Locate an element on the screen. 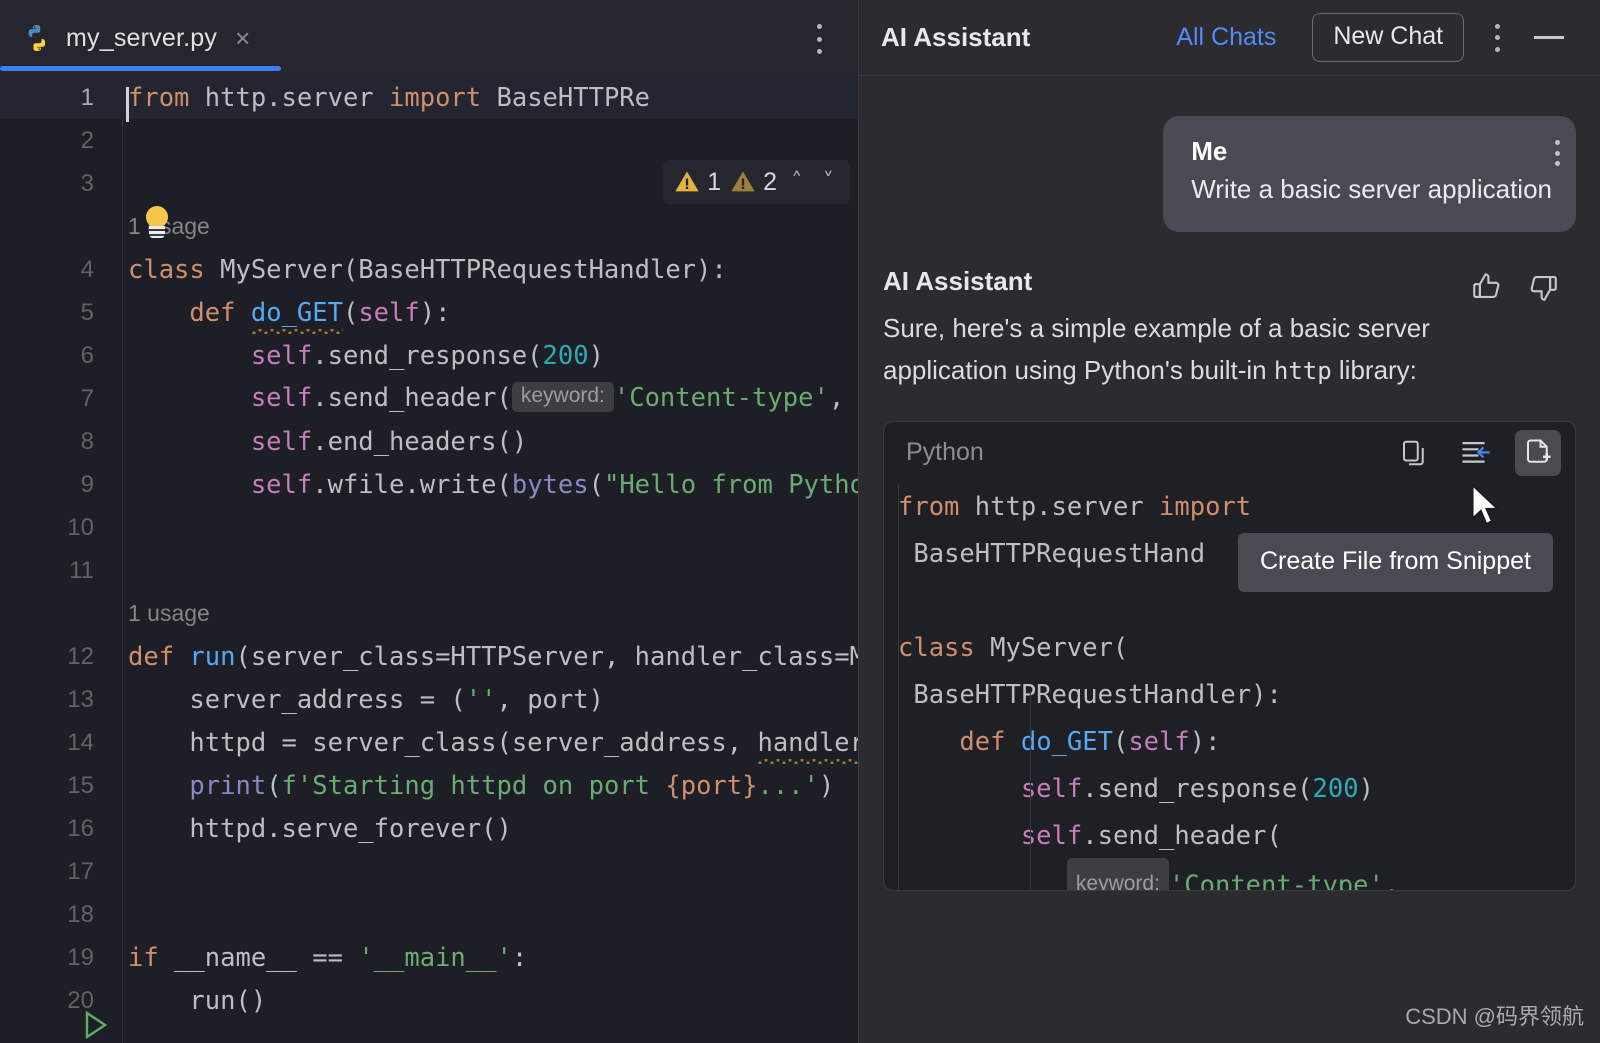  chevron-up-icon: ˄ is located at coordinates (797, 182).